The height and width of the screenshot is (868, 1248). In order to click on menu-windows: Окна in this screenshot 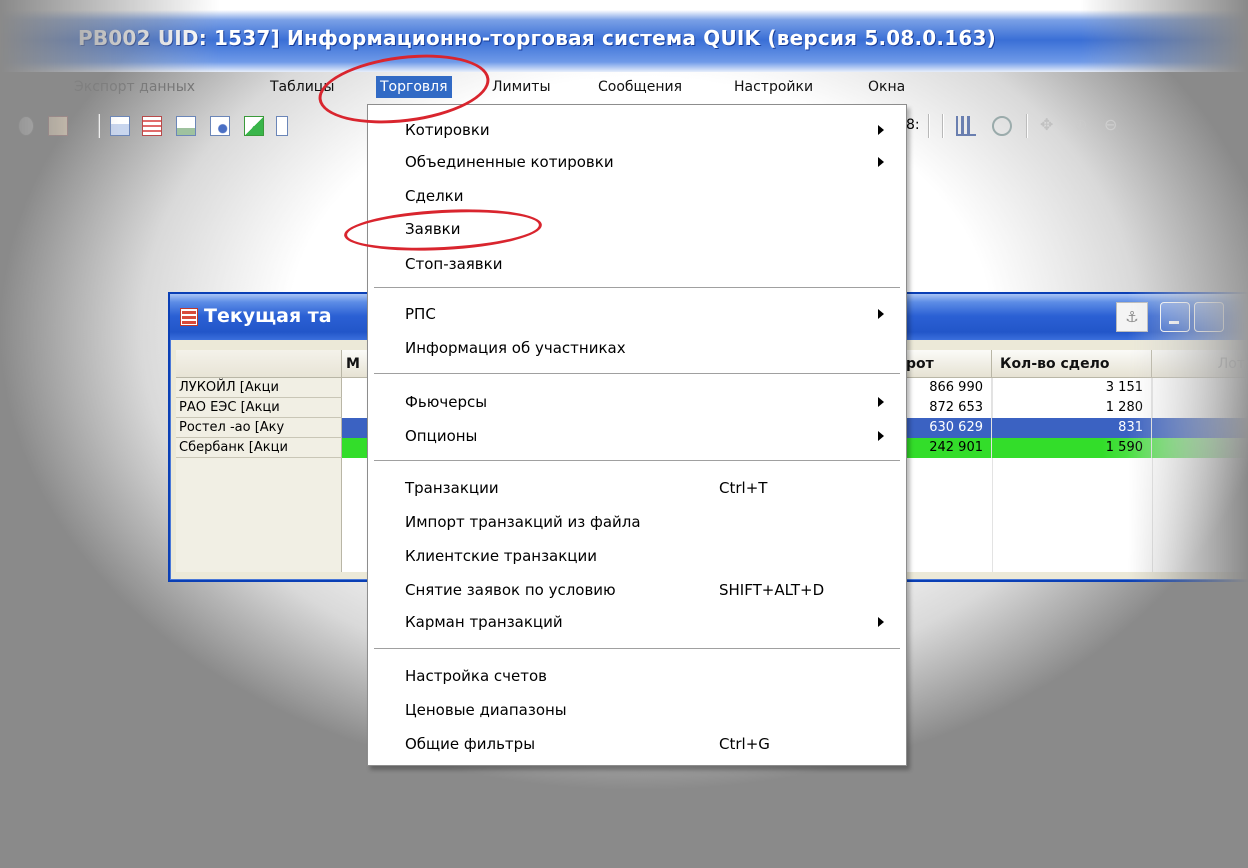, I will do `click(886, 87)`.